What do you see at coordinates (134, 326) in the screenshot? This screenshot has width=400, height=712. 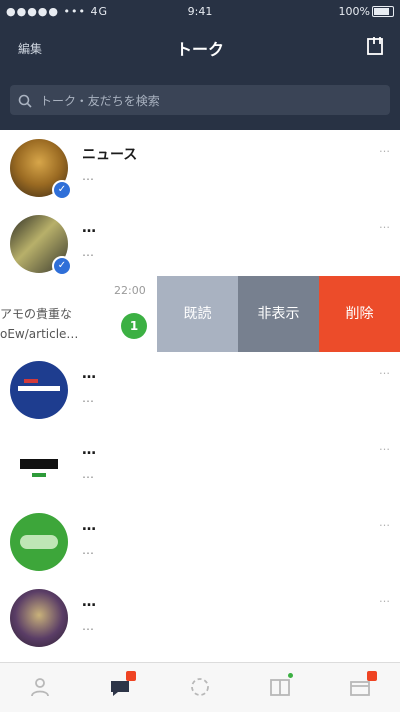 I see `unread-count-badge: 1` at bounding box center [134, 326].